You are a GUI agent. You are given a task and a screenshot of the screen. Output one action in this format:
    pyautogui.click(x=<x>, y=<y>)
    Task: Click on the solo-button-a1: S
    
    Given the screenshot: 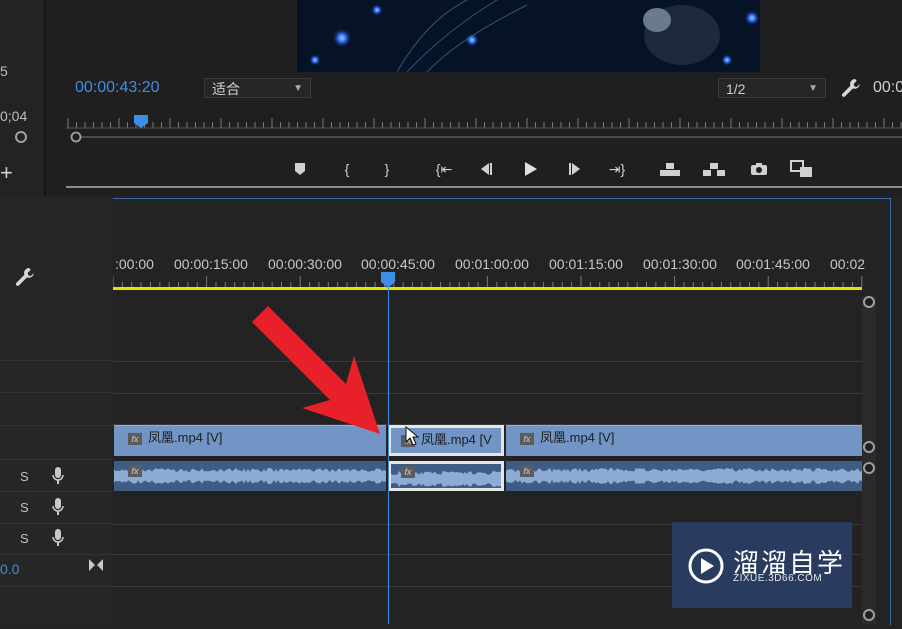 What is the action you would take?
    pyautogui.click(x=24, y=476)
    